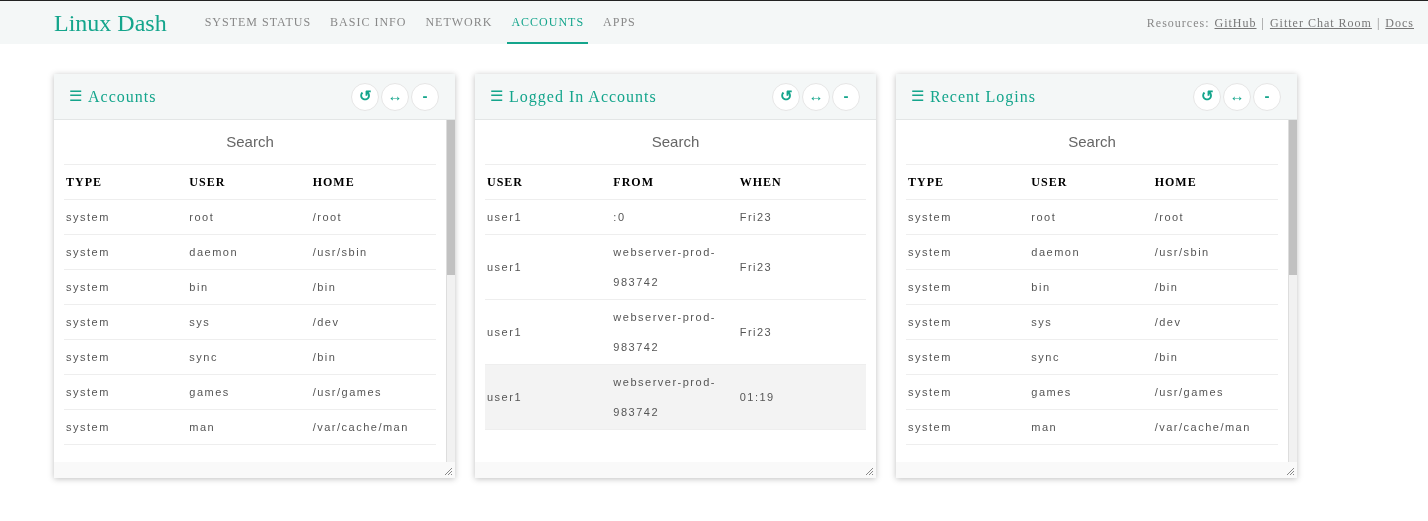  What do you see at coordinates (1178, 23) in the screenshot?
I see `resources-label: Resources:` at bounding box center [1178, 23].